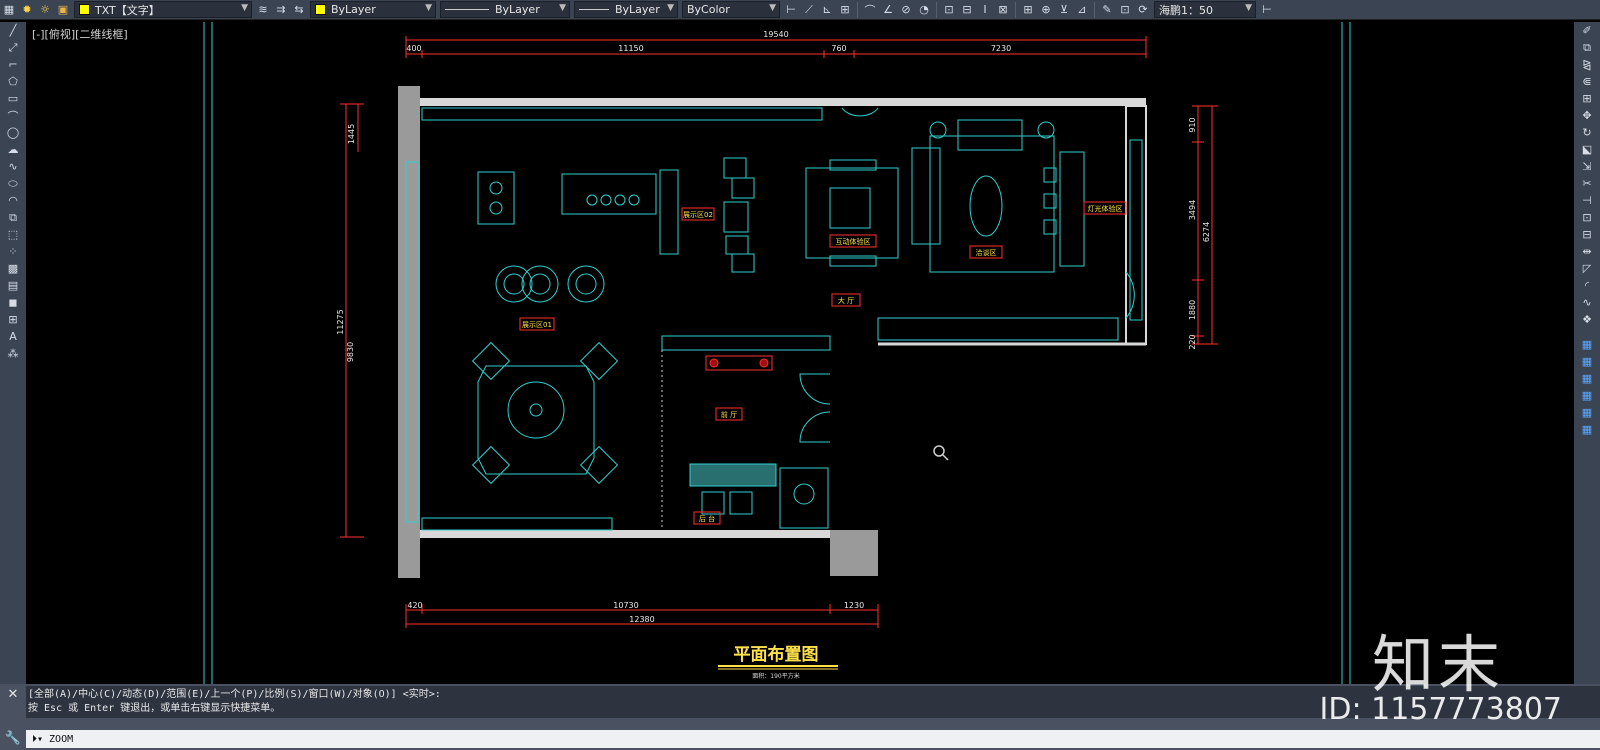 The image size is (1600, 750). What do you see at coordinates (13, 319) in the screenshot?
I see `table-icon: ⊞` at bounding box center [13, 319].